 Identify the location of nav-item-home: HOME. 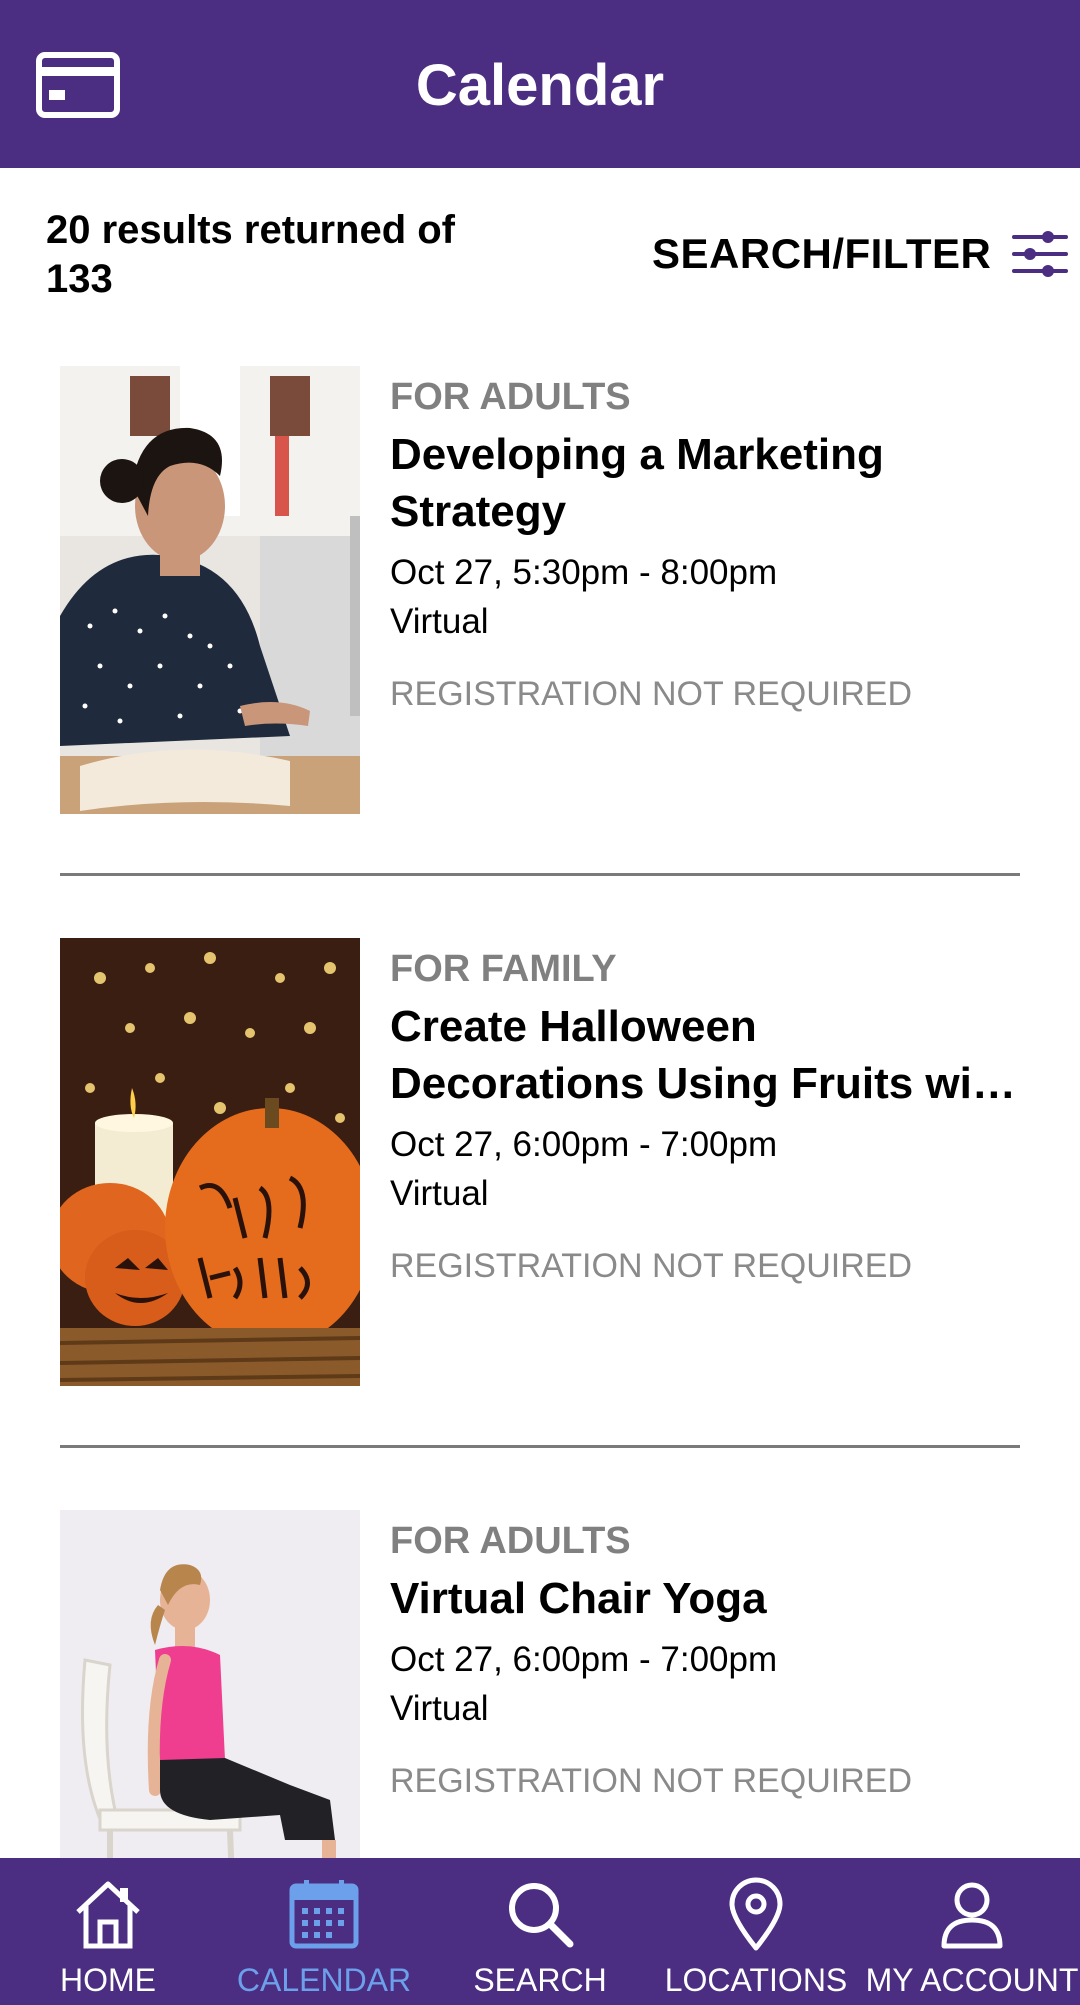
(108, 1931).